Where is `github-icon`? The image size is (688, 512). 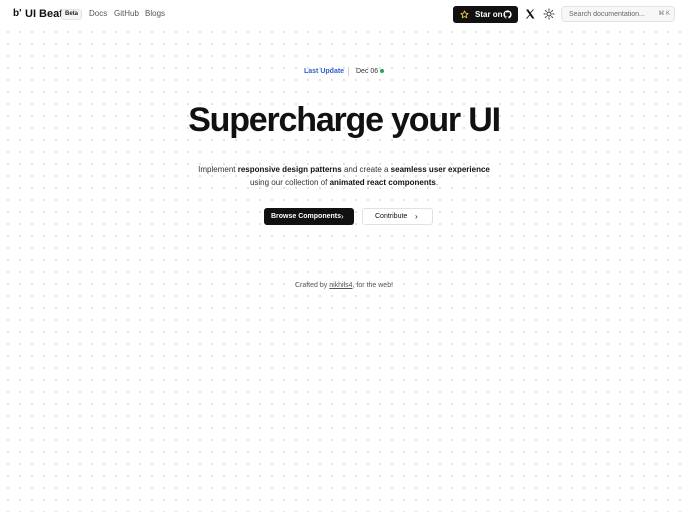 github-icon is located at coordinates (507, 14).